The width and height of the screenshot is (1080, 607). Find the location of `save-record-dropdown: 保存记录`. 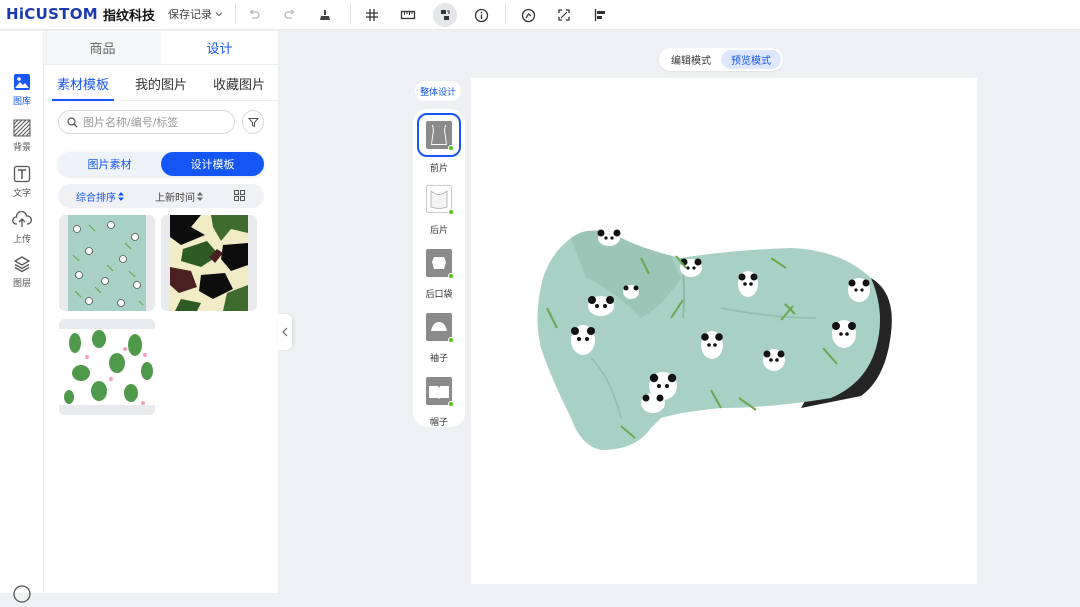

save-record-dropdown: 保存记录 is located at coordinates (195, 14).